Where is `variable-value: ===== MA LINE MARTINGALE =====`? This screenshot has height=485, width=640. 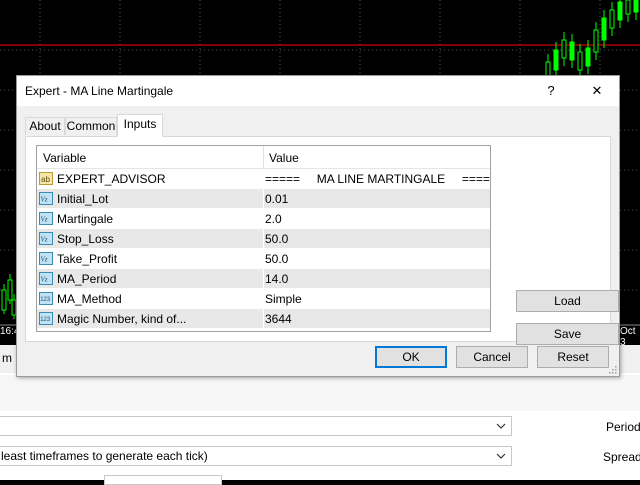 variable-value: ===== MA LINE MARTINGALE ===== is located at coordinates (377, 179).